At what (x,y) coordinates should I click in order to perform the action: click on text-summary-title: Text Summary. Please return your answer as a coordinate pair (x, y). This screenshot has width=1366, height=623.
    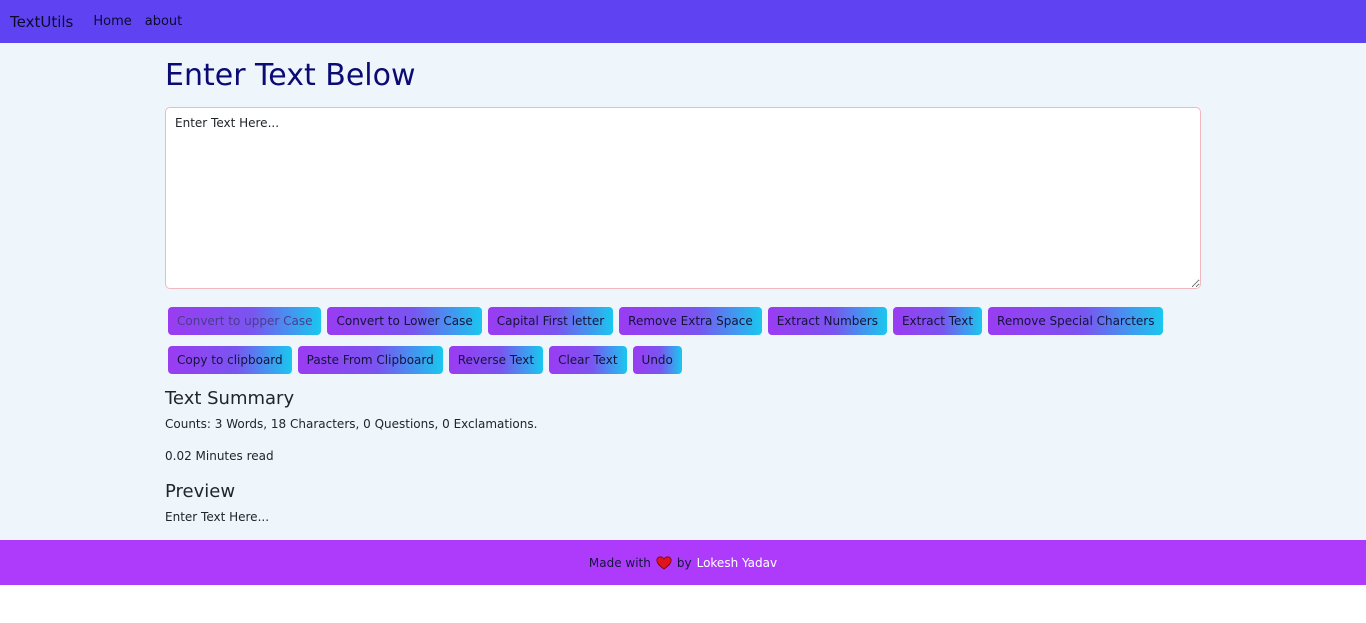
    Looking at the image, I should click on (230, 398).